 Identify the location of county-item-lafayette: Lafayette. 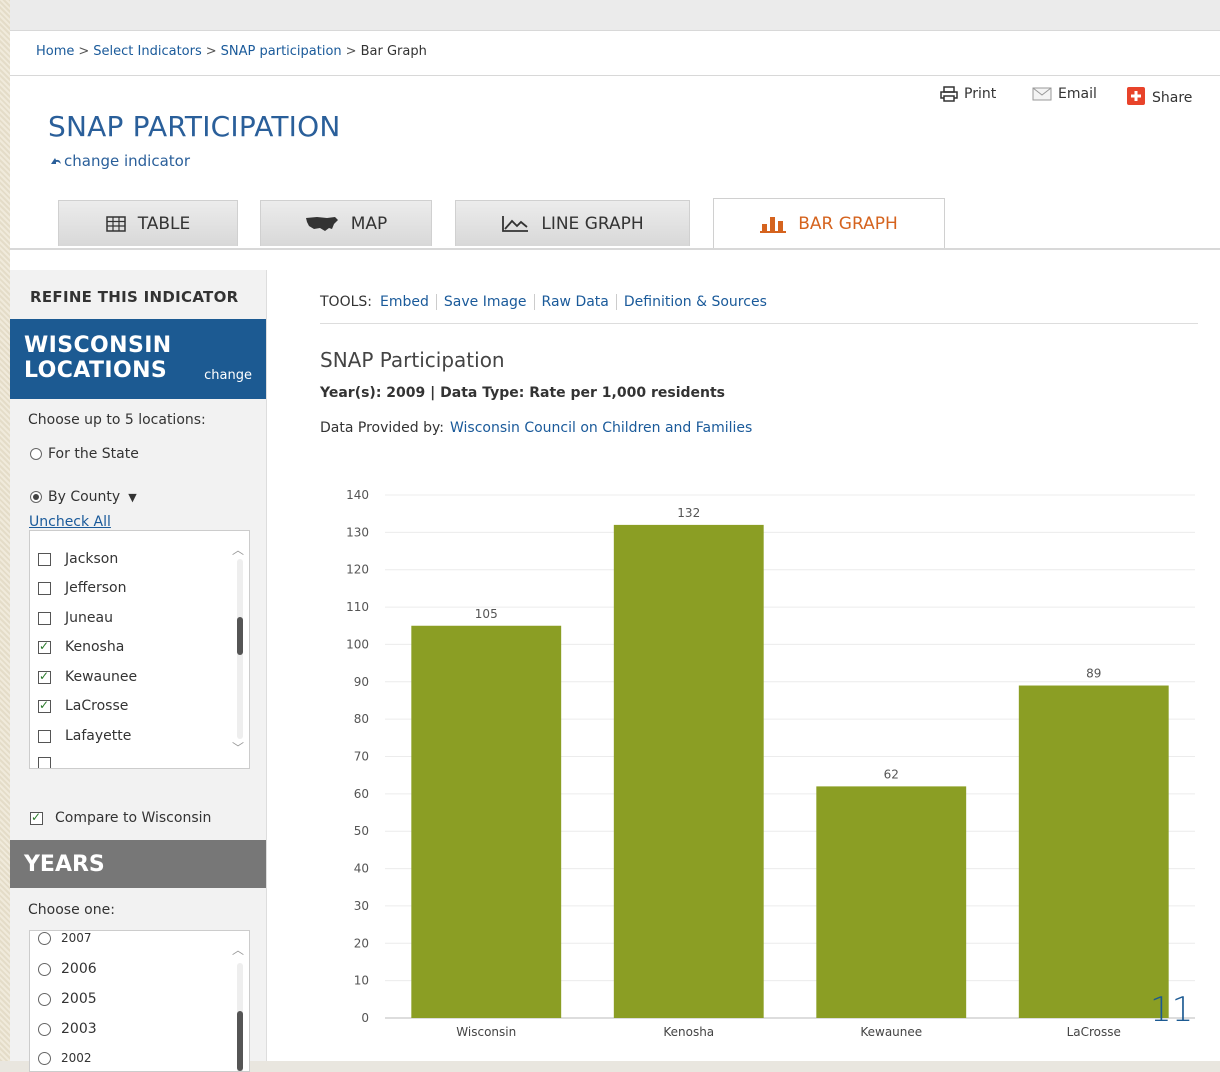
(84, 736).